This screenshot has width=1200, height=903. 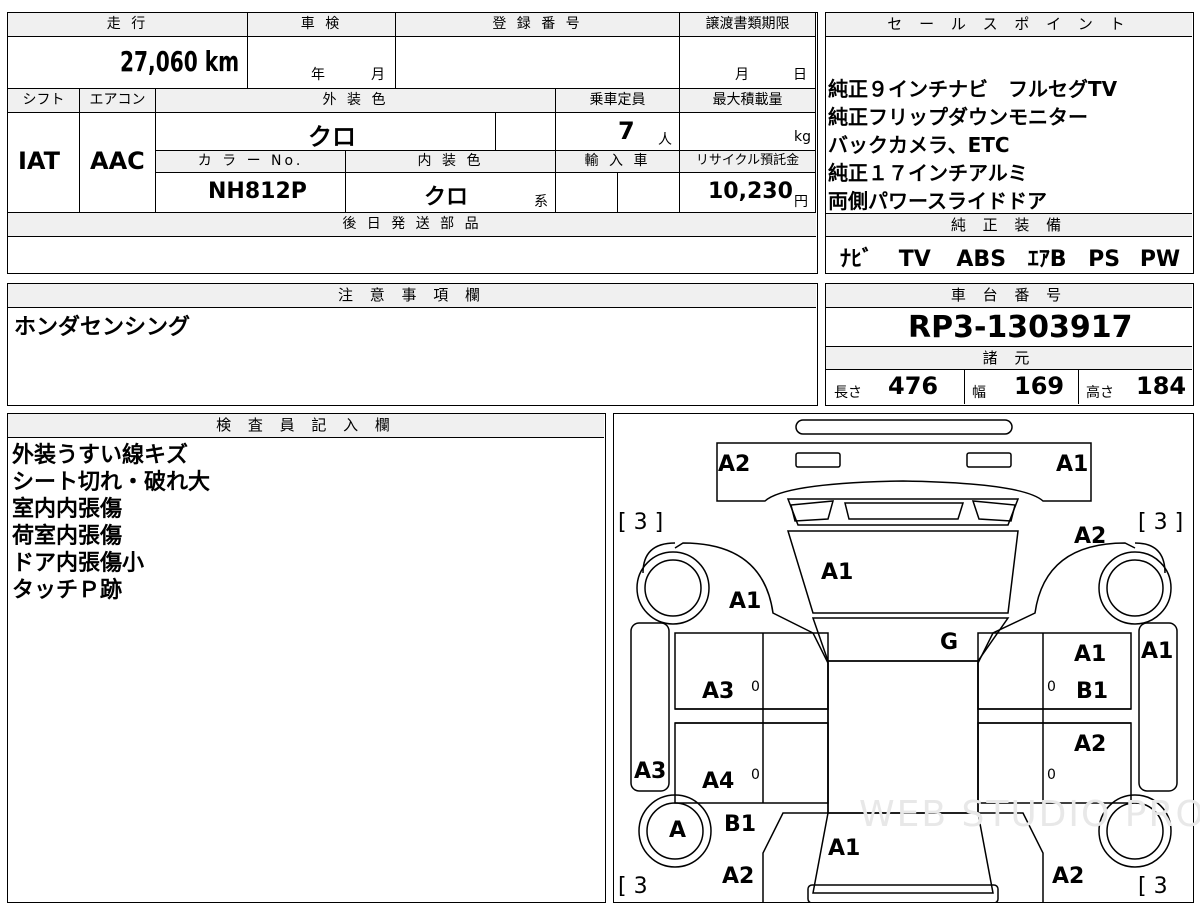 I want to click on spec-length-value: 476, so click(x=913, y=386).